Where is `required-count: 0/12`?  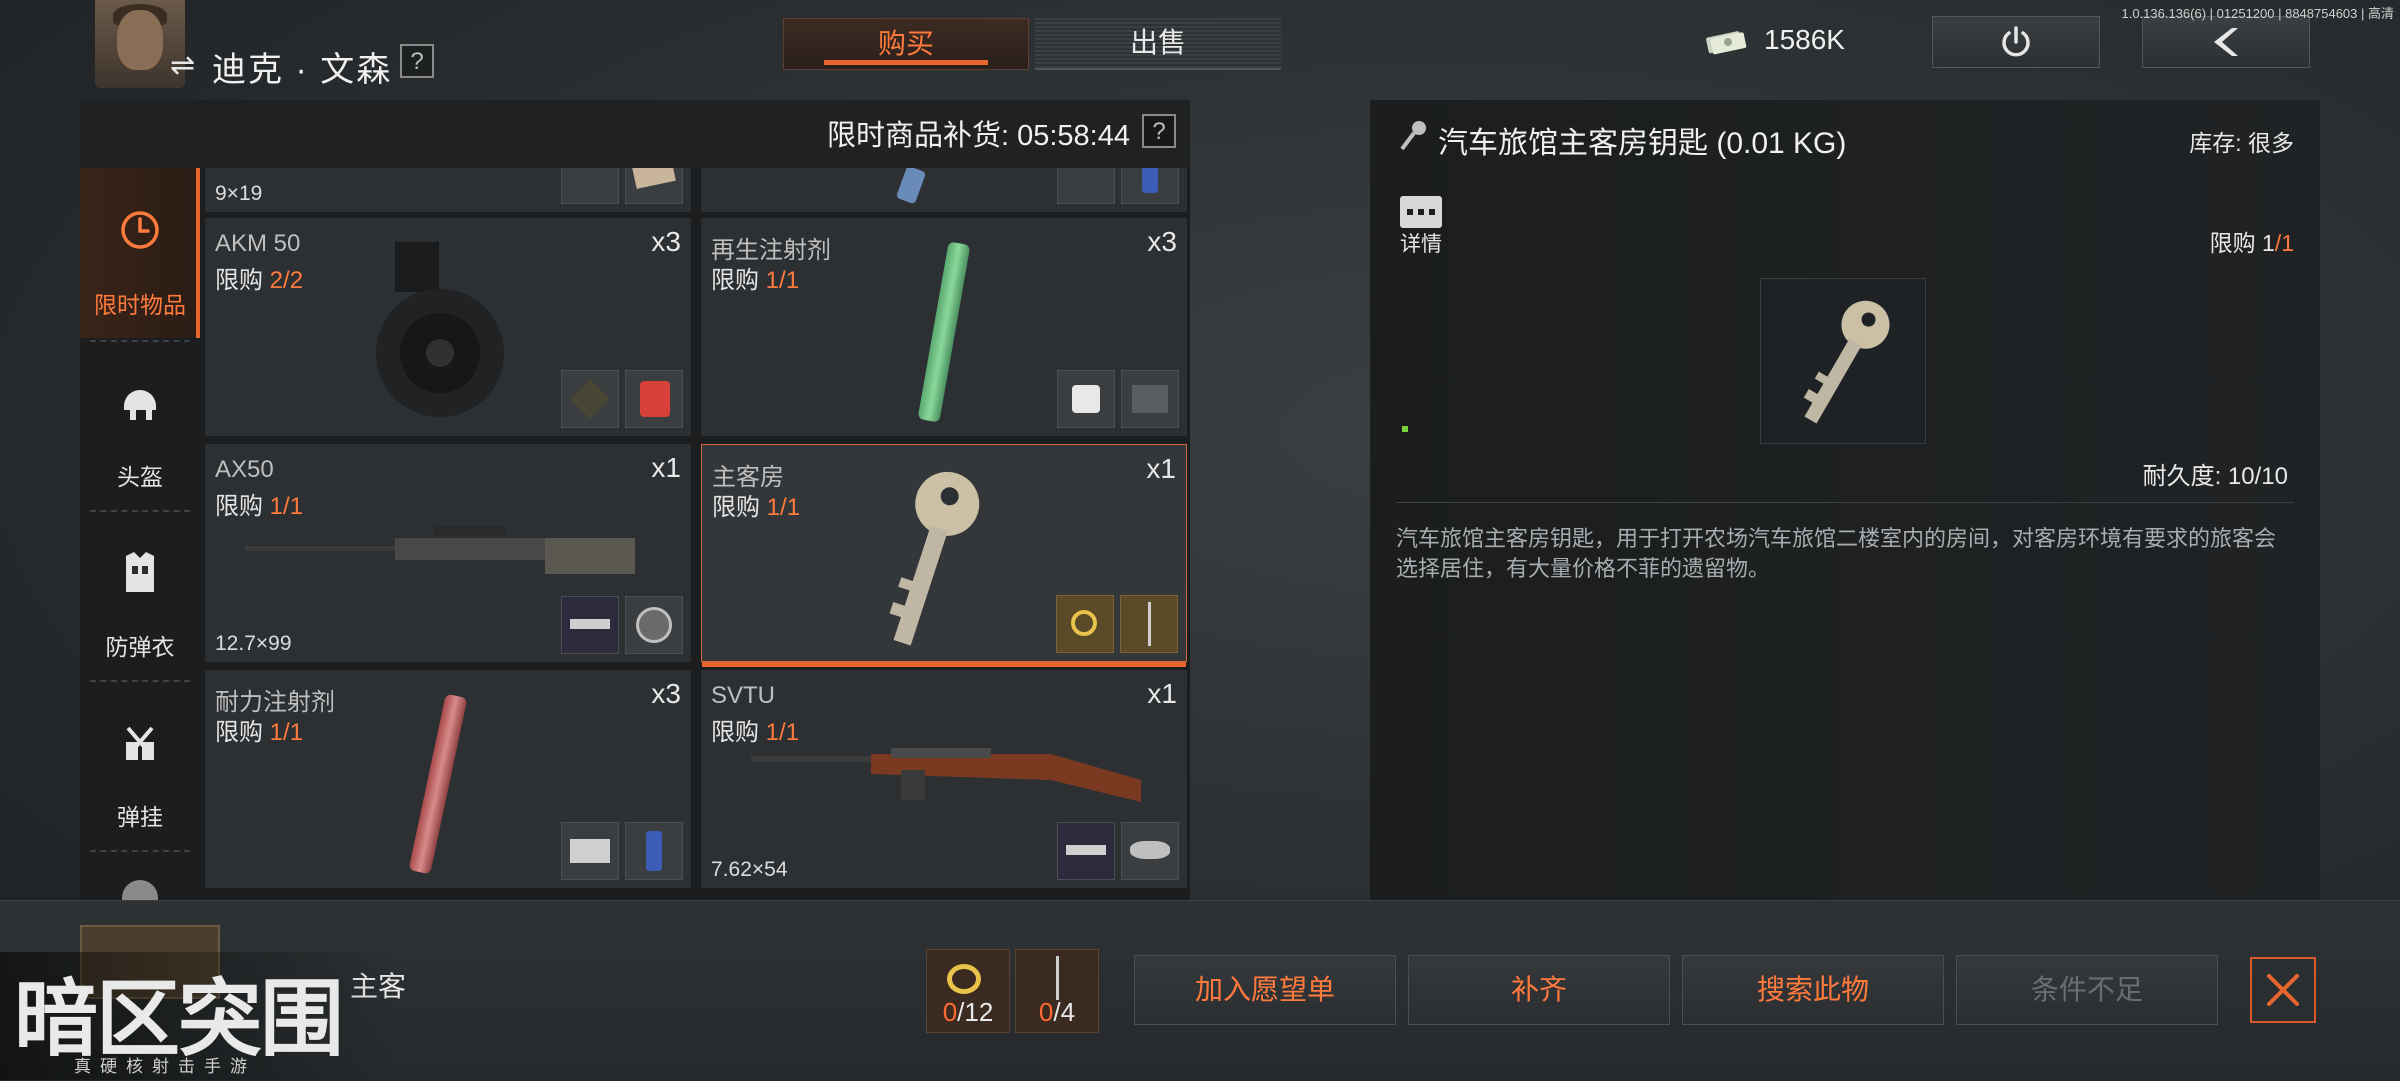 required-count: 0/12 is located at coordinates (968, 1012).